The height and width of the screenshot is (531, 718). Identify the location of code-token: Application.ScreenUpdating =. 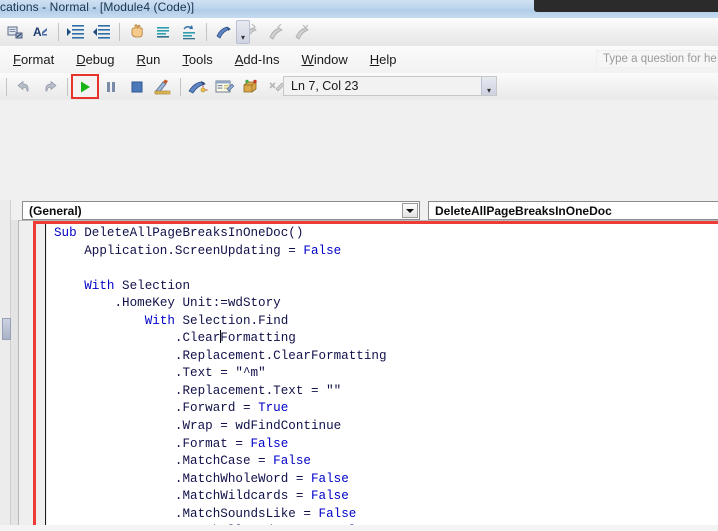
(194, 250).